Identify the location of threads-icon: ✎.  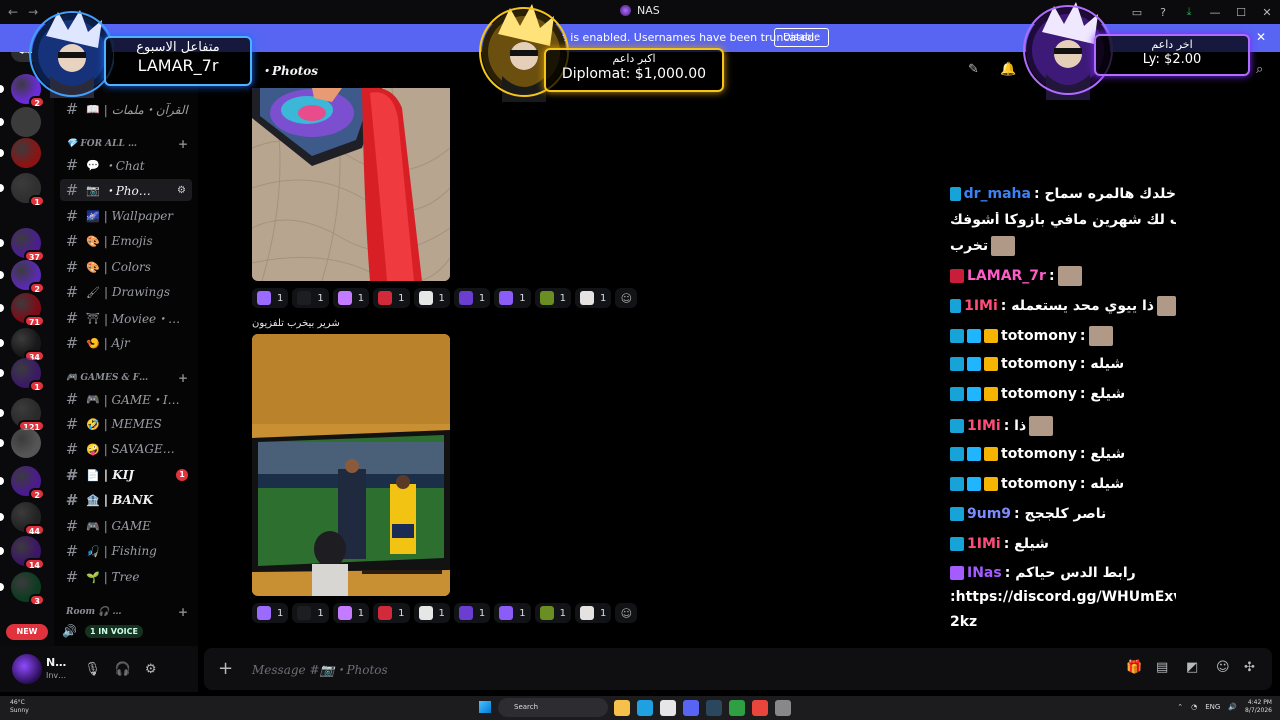
(973, 69).